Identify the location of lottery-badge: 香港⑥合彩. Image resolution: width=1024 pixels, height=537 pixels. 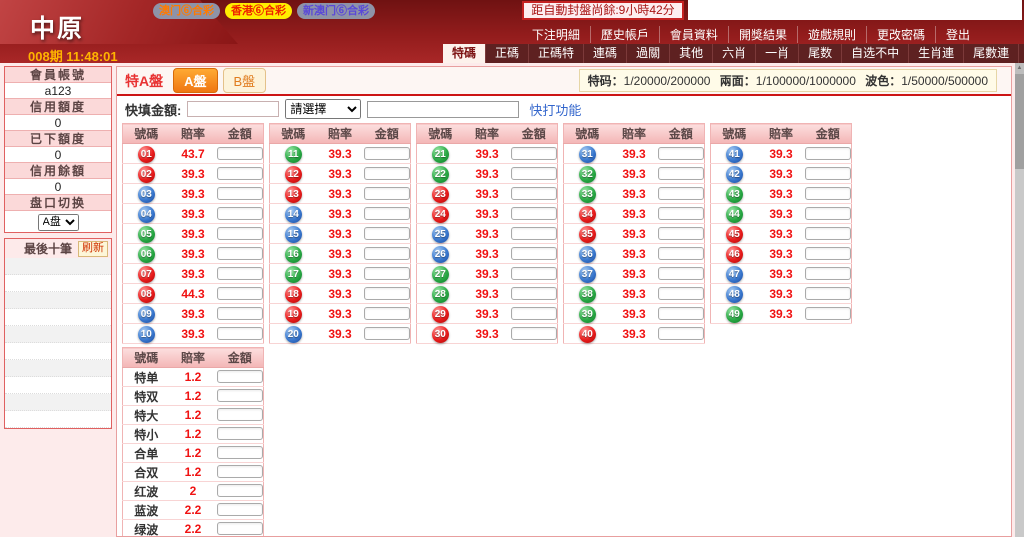
(258, 11).